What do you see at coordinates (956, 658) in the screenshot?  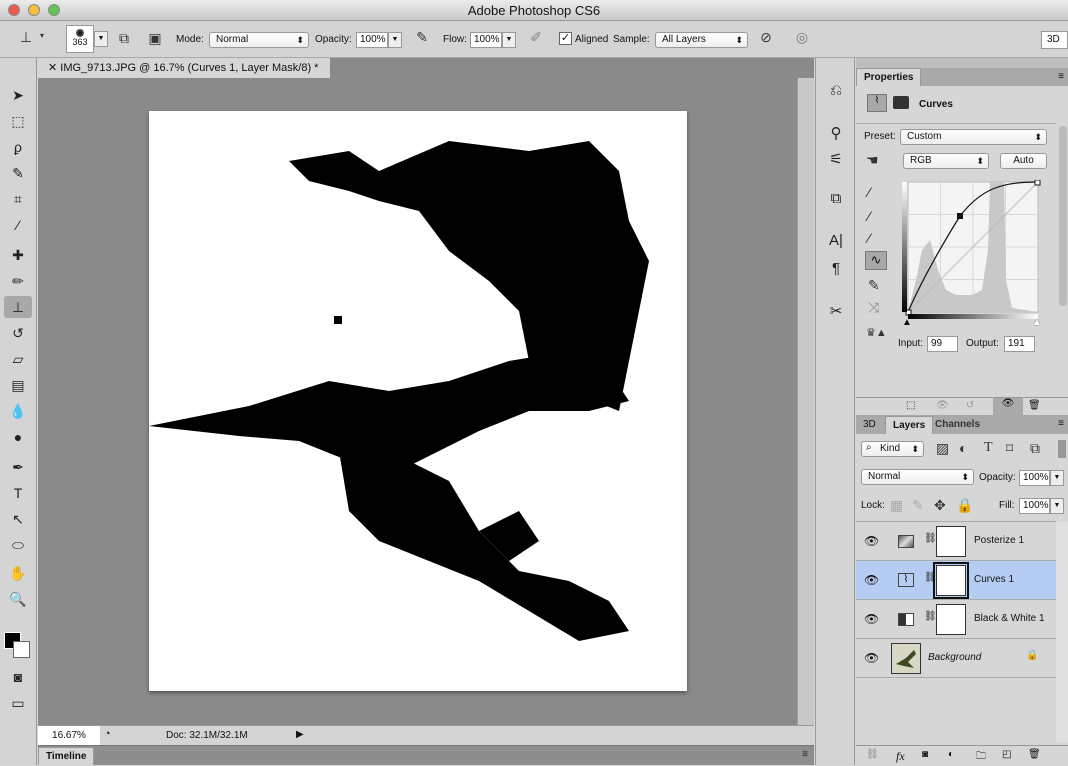 I see `layer-row-background: 👁 Background 🔒` at bounding box center [956, 658].